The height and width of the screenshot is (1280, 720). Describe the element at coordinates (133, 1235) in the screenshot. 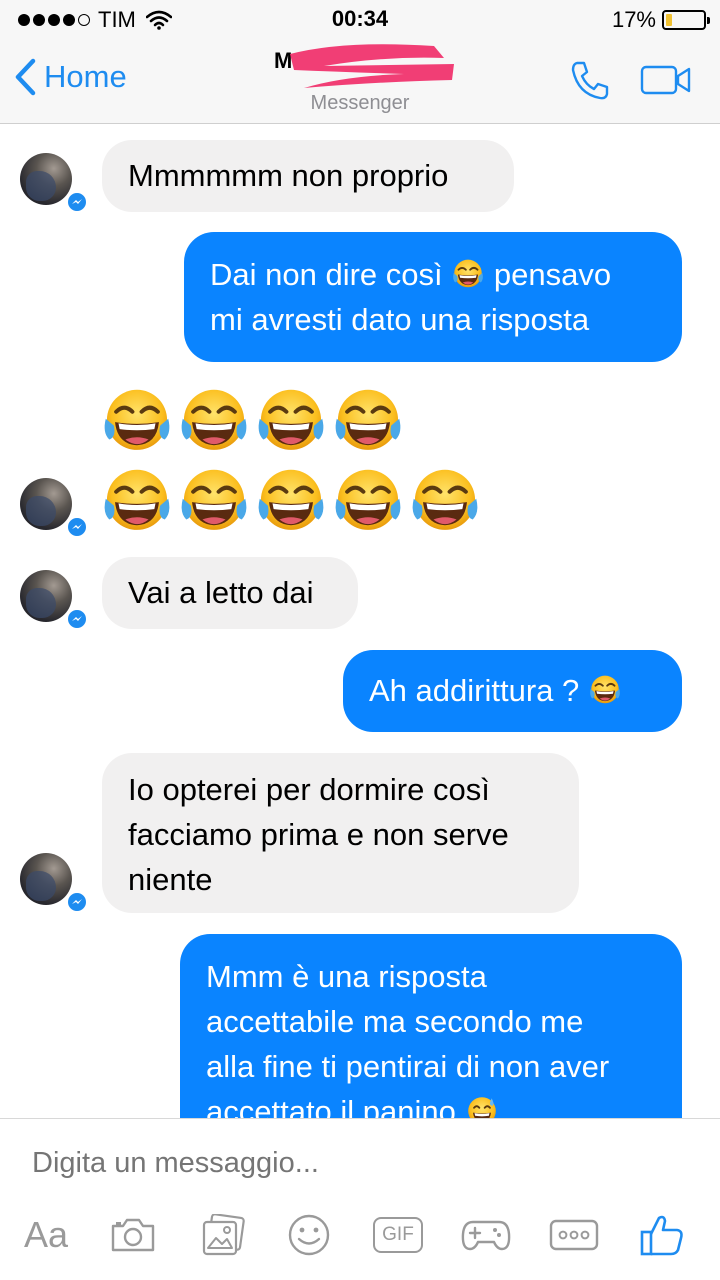

I see `camera-icon` at that location.